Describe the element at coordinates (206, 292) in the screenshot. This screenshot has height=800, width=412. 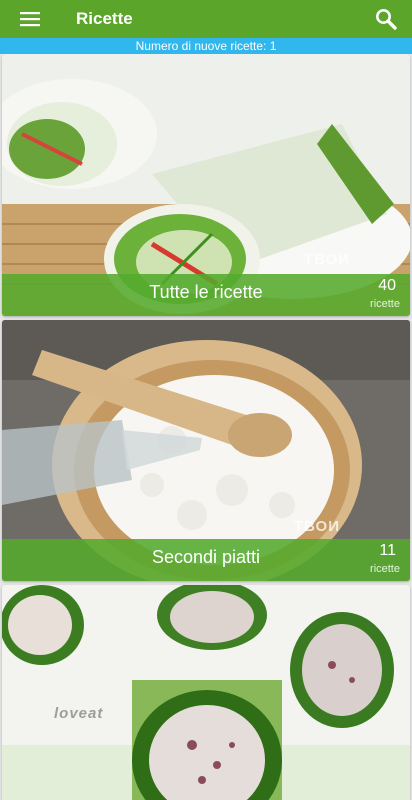
I see `category-name: Tutte le ricette` at that location.